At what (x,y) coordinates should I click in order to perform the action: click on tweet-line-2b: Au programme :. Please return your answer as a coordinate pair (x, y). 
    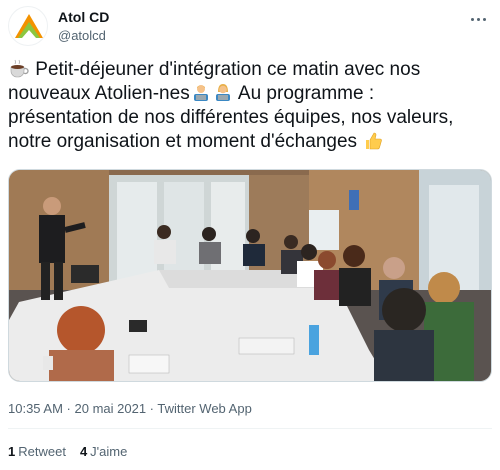
    Looking at the image, I should click on (304, 93).